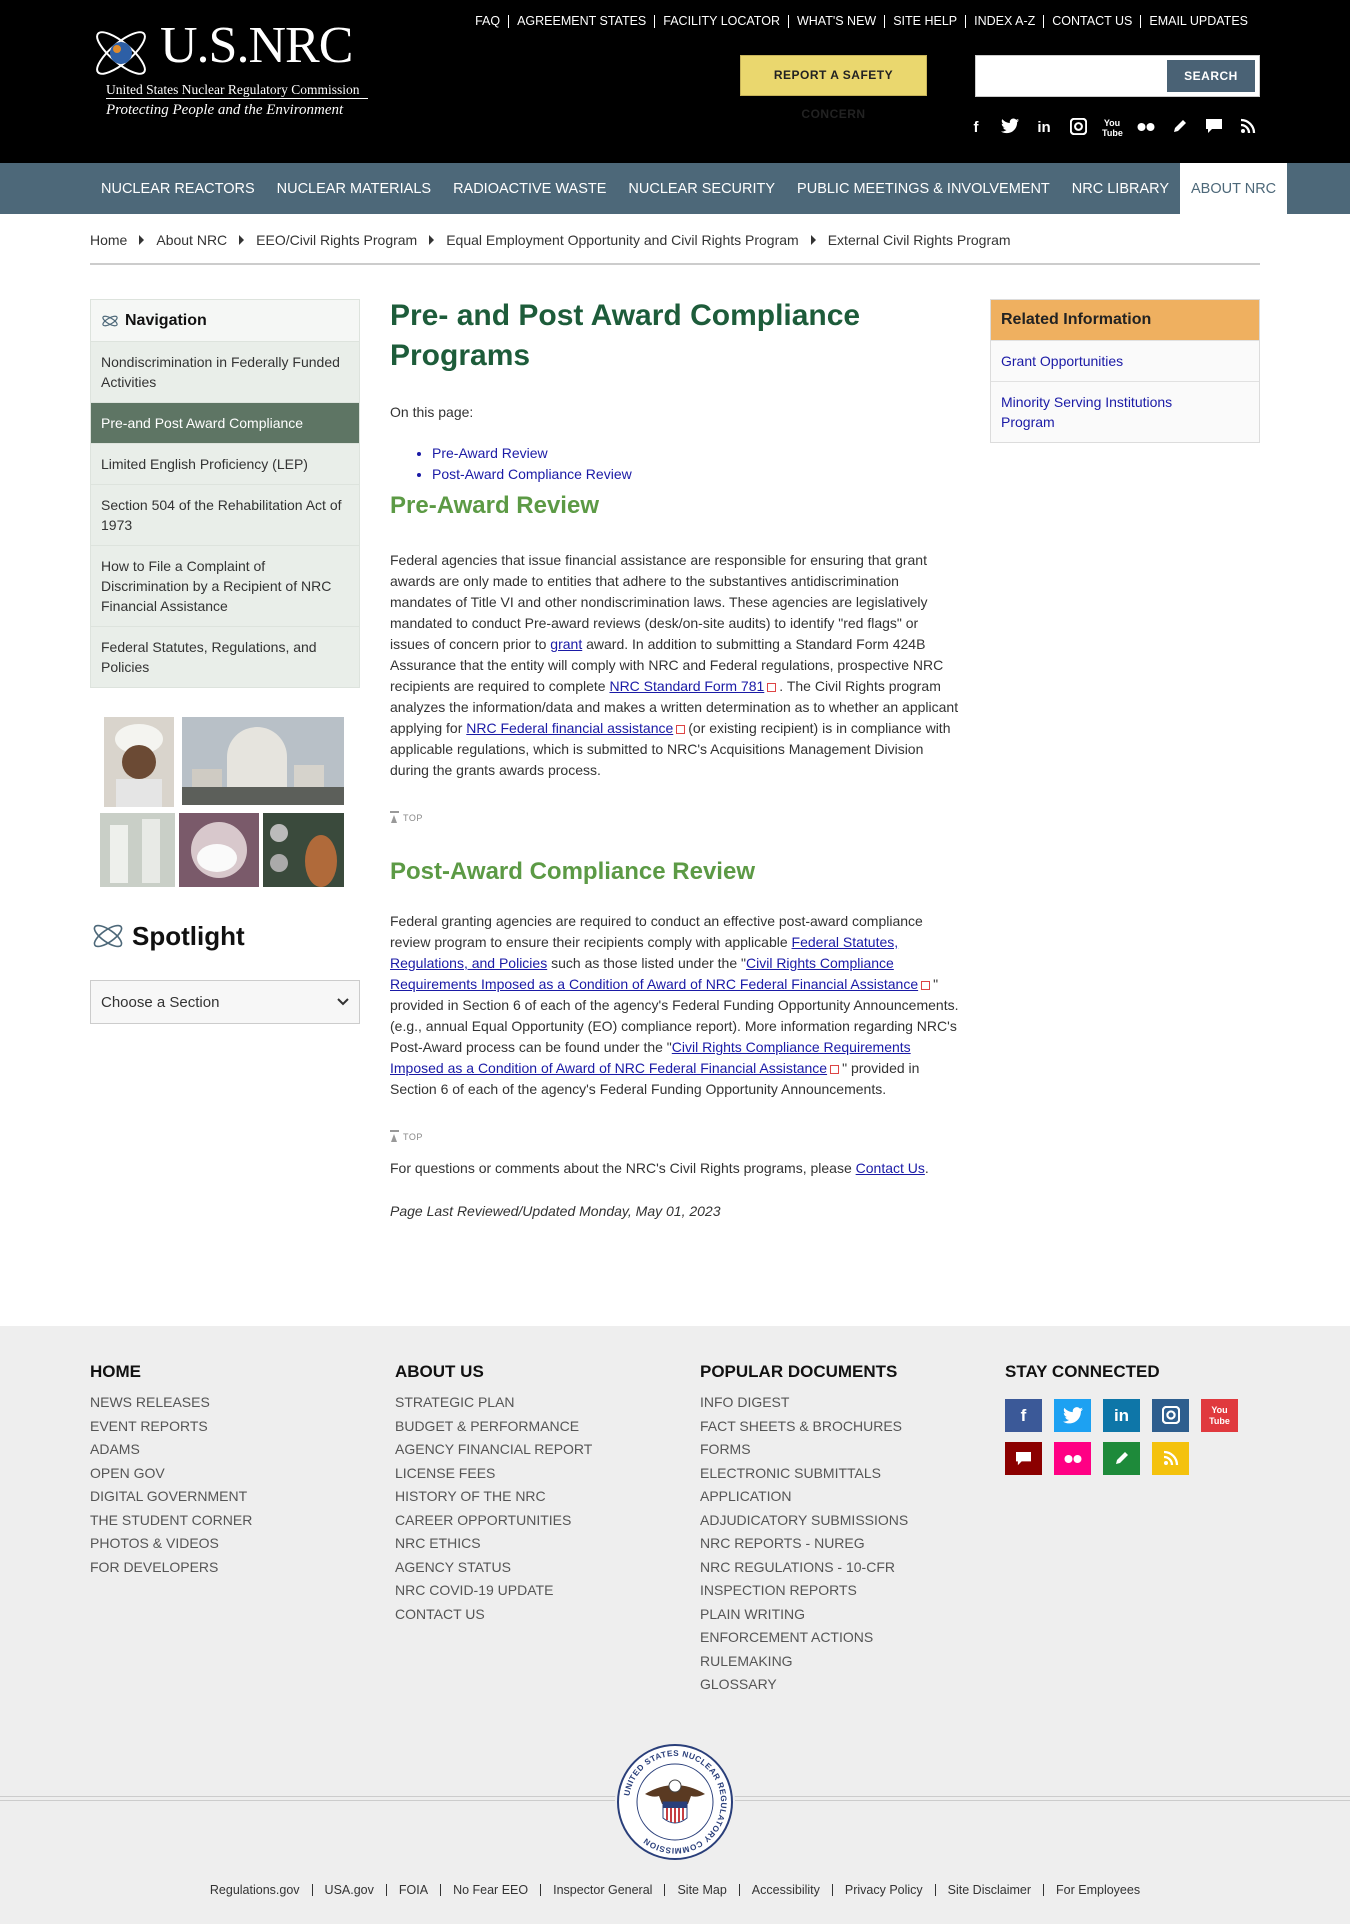  Describe the element at coordinates (1120, 188) in the screenshot. I see `nav-nrc-library: NRC LIBRARY` at that location.